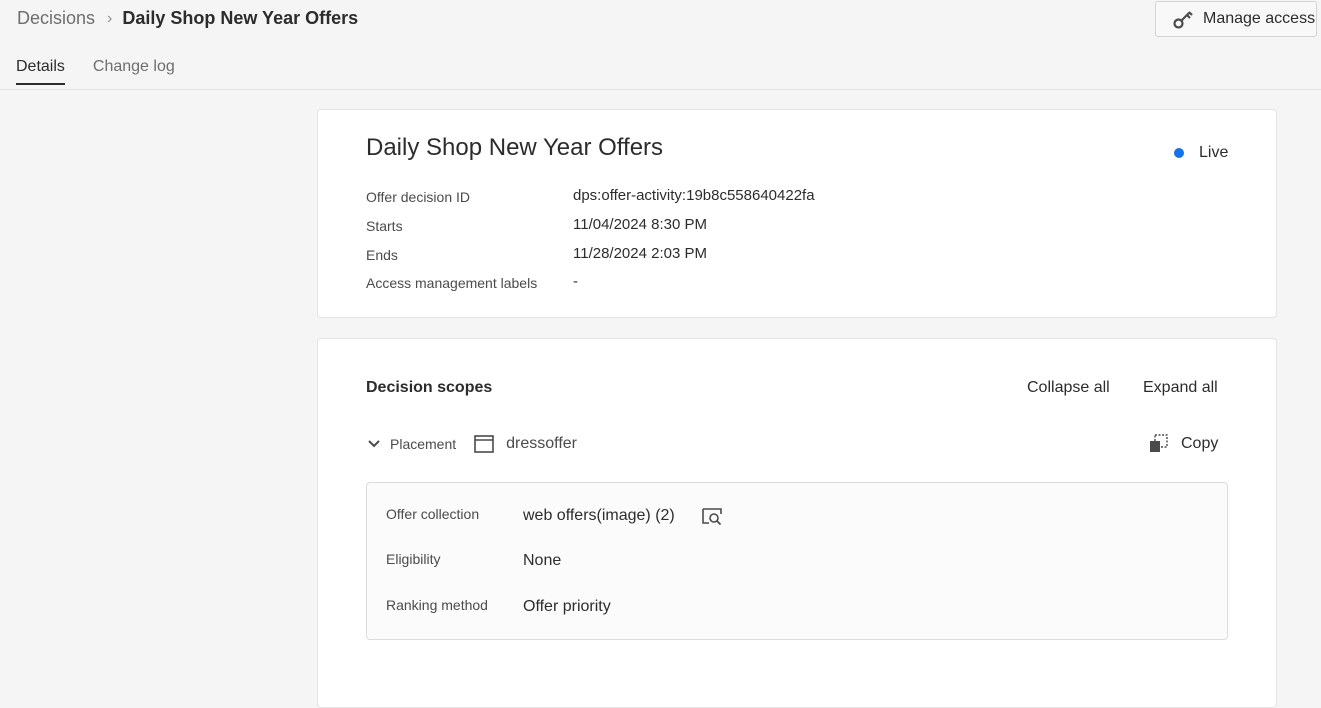  I want to click on manage-access-button: Manage access, so click(1236, 19).